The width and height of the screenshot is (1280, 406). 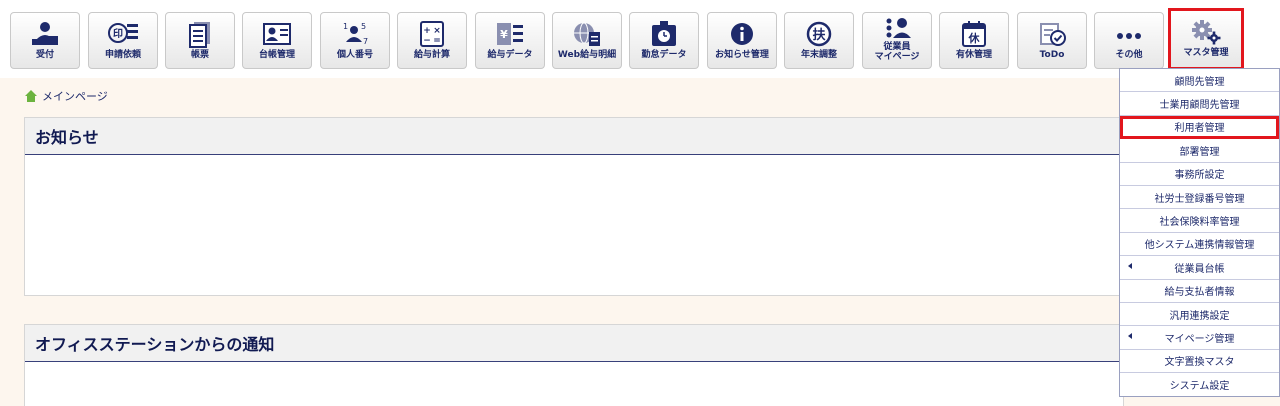 I want to click on menu-item-label: 部署管理, so click(x=1199, y=152).